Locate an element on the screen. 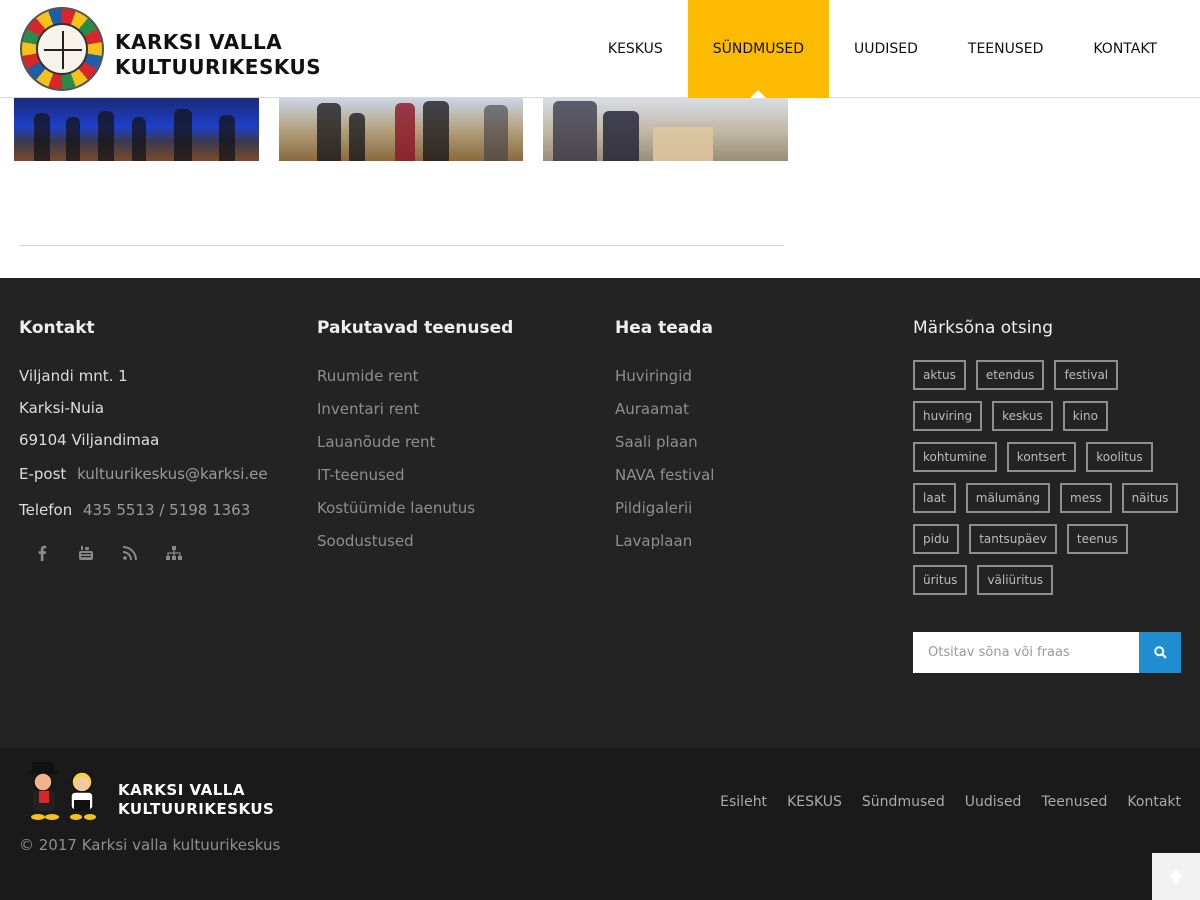 The width and height of the screenshot is (1200, 900). bottom-logo-line-1: KARKSI VALLA is located at coordinates (181, 790).